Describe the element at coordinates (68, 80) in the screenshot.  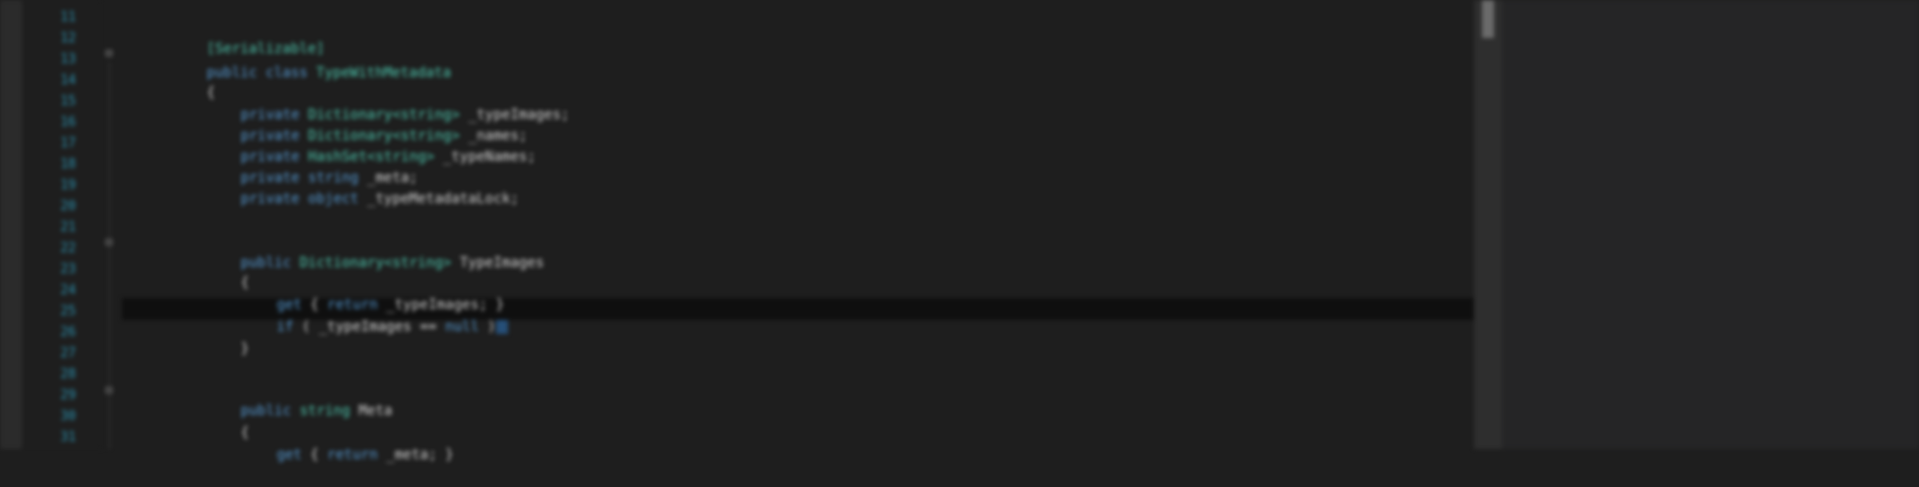
I see `line-number: 14` at that location.